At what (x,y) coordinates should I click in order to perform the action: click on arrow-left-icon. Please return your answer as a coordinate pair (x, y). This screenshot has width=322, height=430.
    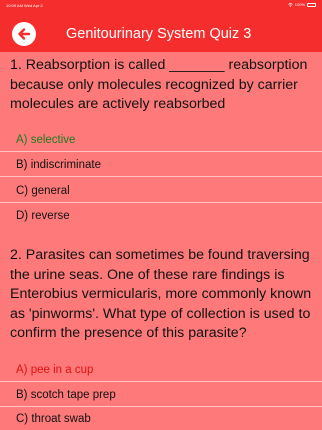
    Looking at the image, I should click on (24, 34).